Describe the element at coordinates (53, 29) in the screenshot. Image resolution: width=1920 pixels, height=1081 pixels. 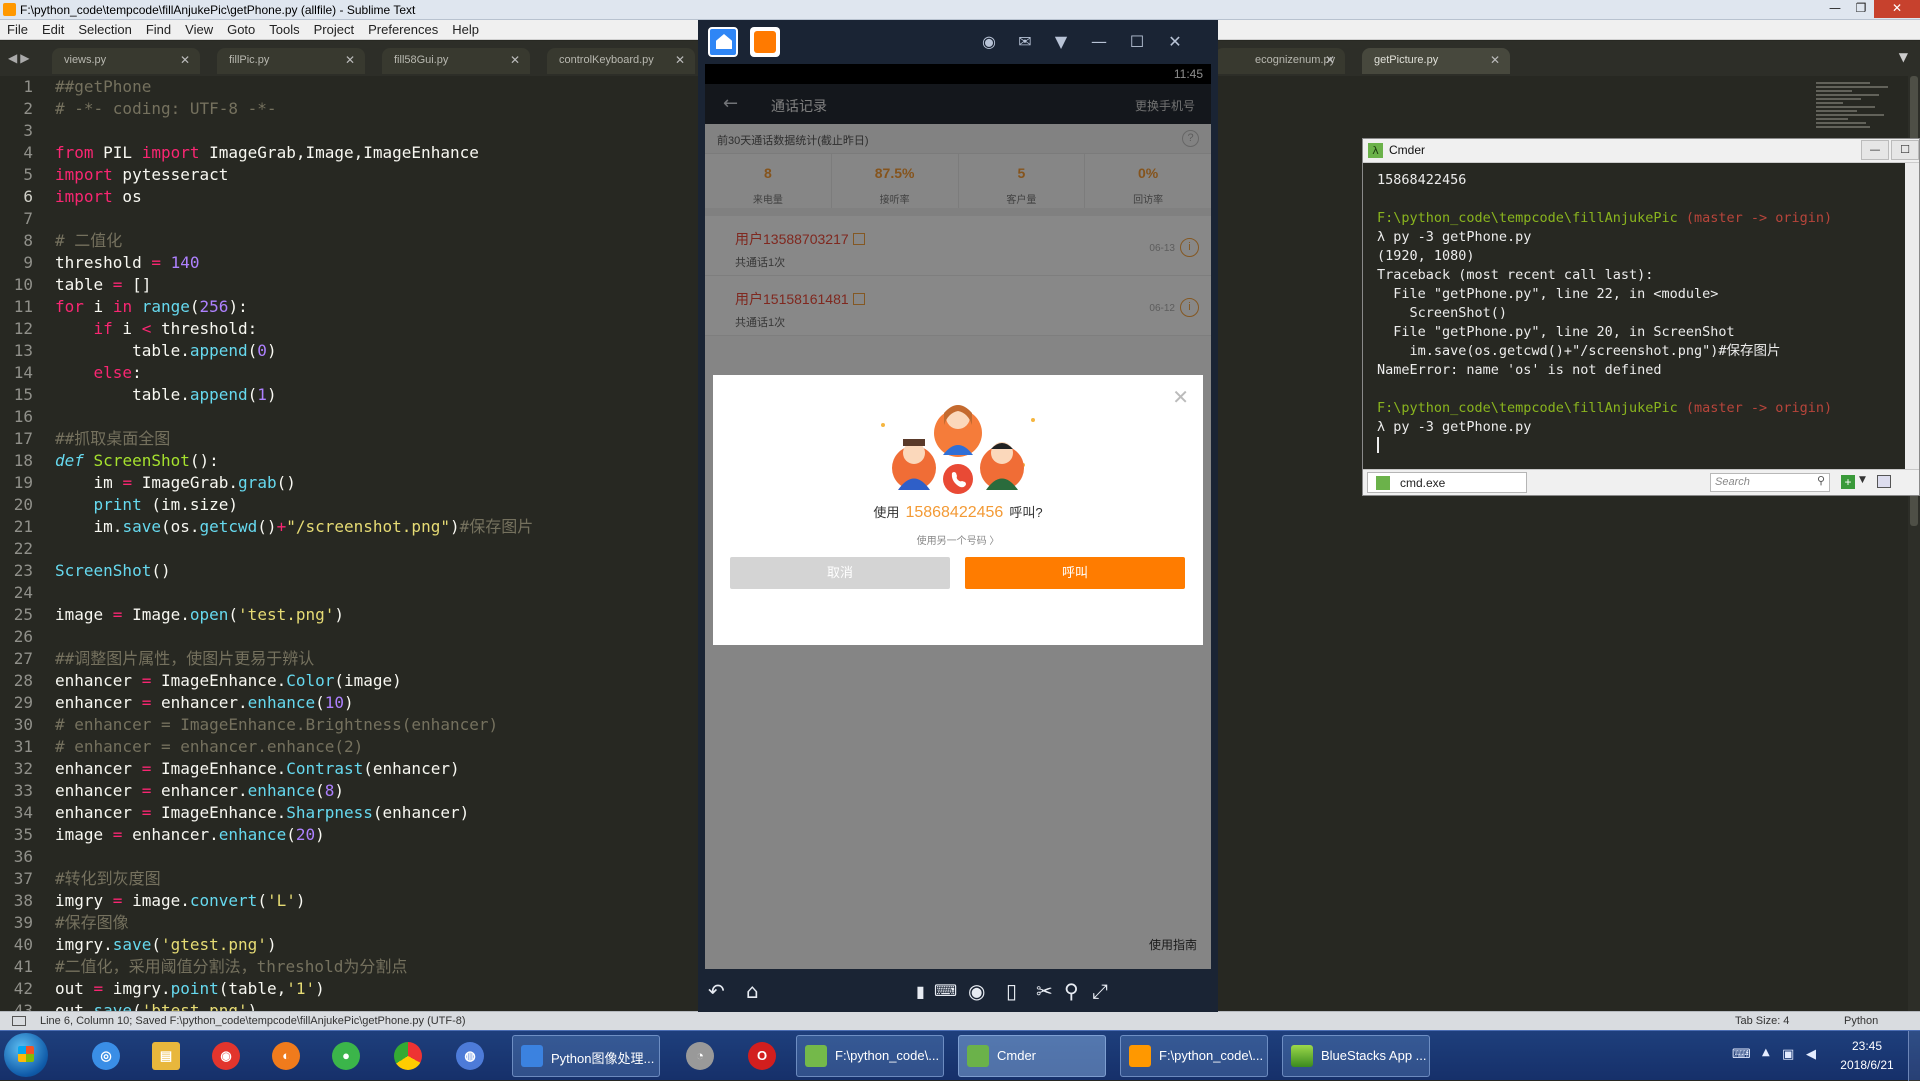
I see `menu-edit: Edit` at that location.